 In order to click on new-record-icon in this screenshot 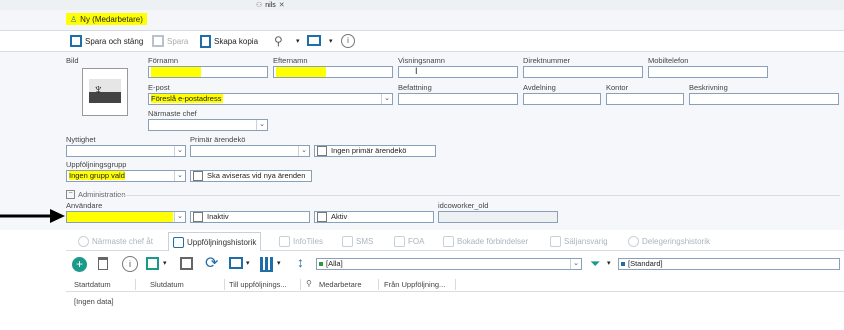, I will do `click(152, 263)`.